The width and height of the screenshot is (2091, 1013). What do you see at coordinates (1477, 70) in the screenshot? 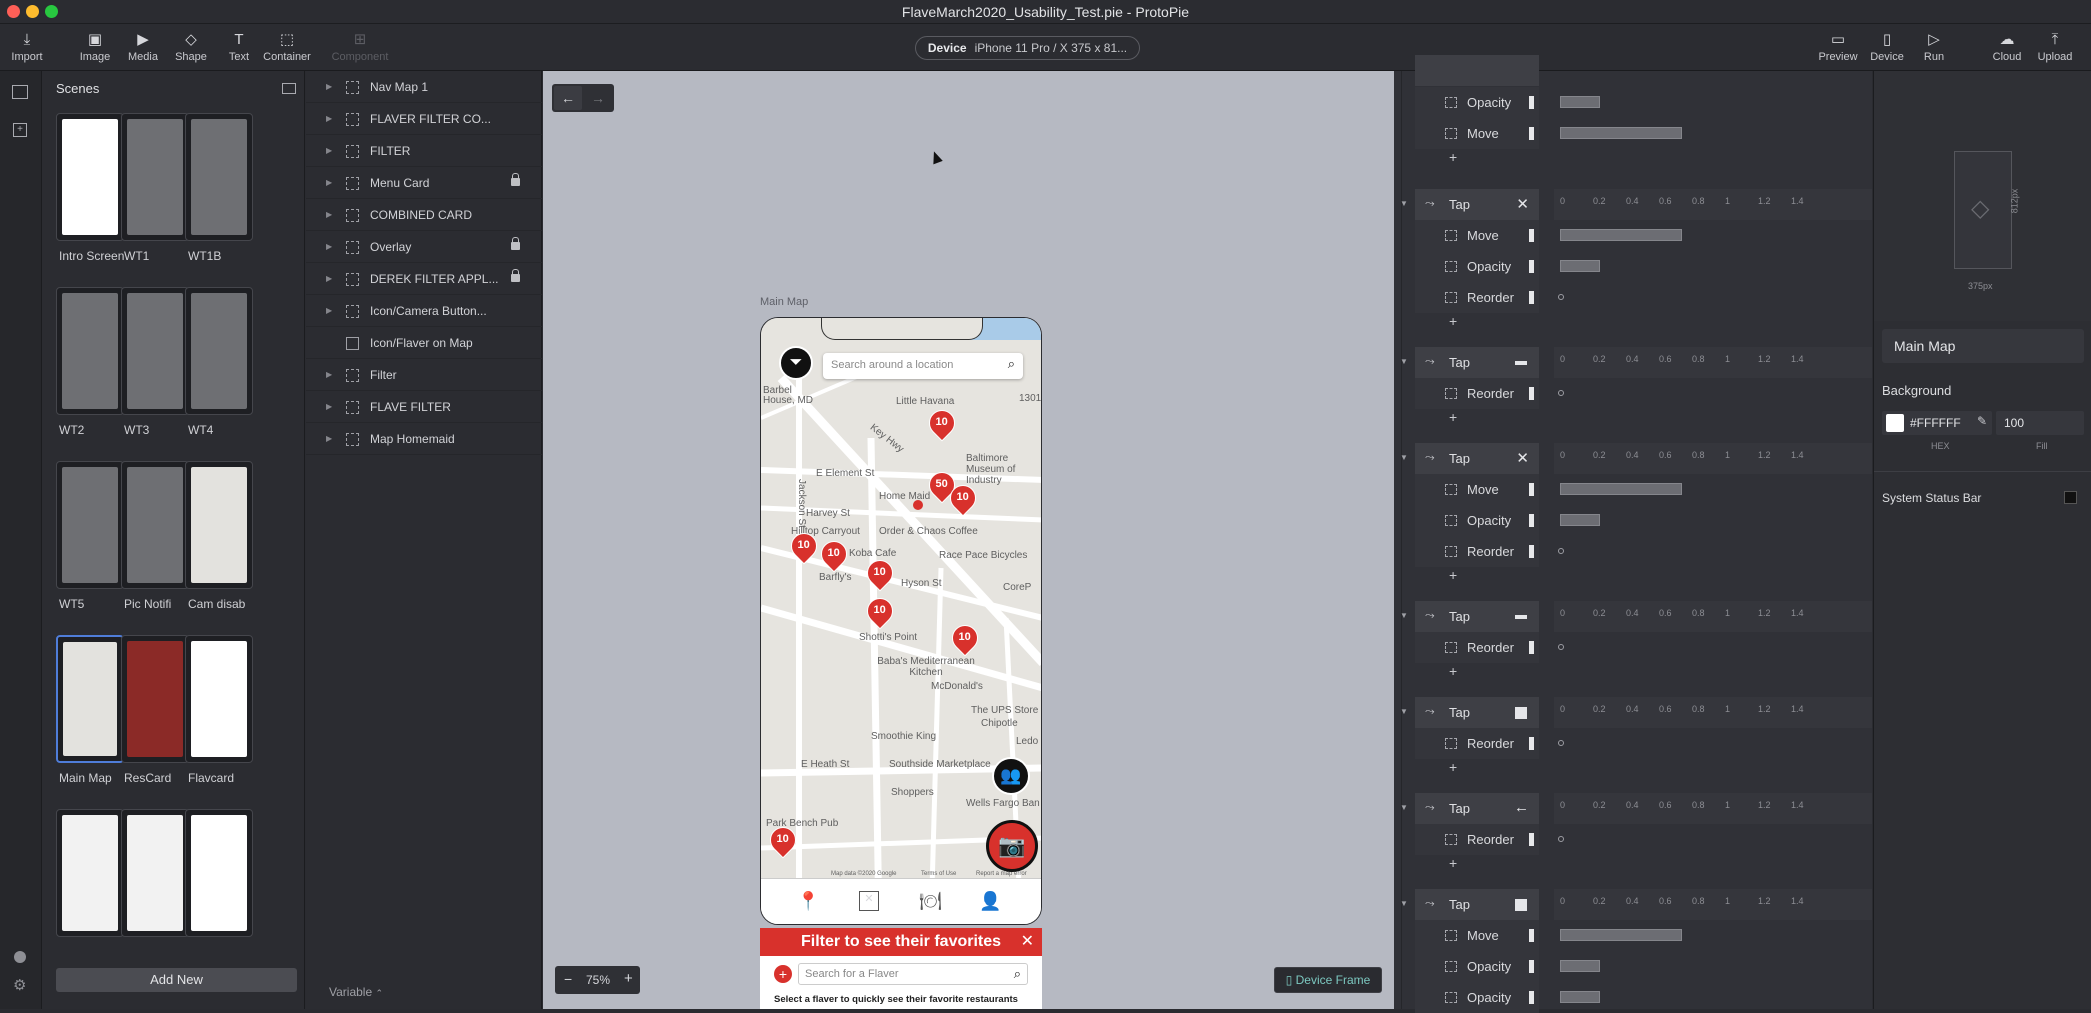
I see `trigger-header` at bounding box center [1477, 70].